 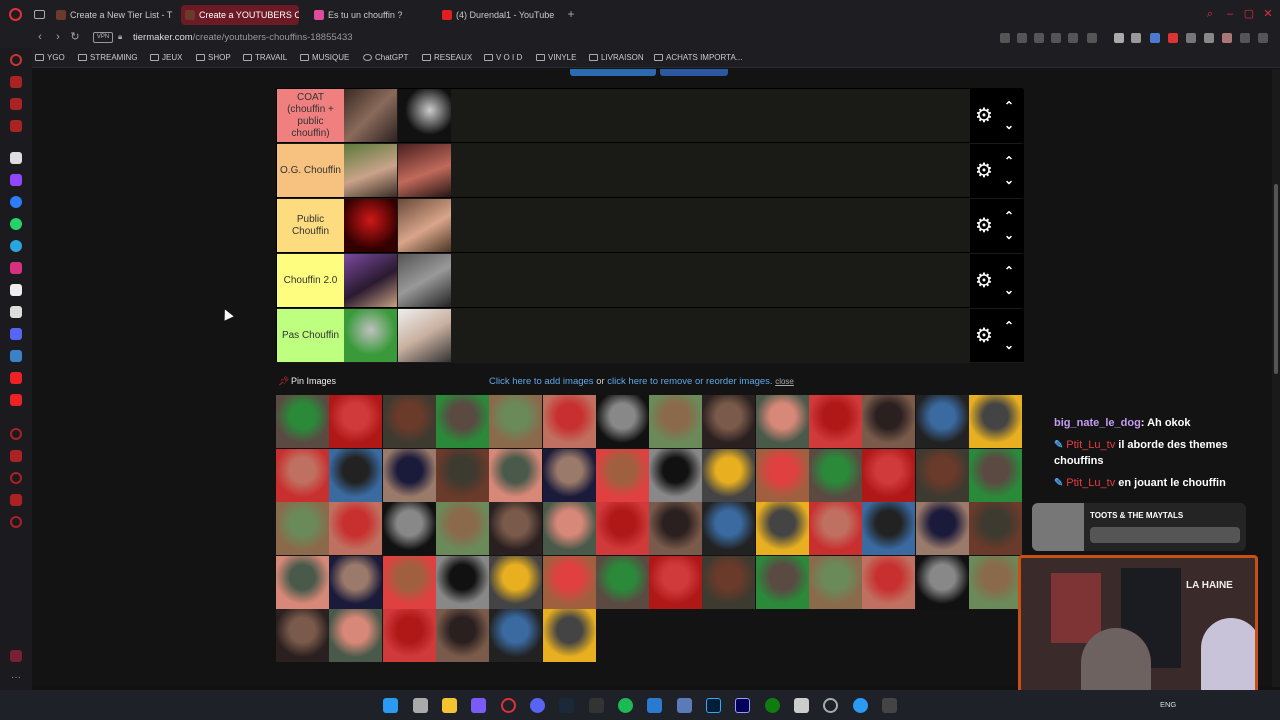 What do you see at coordinates (16, 268) in the screenshot?
I see `instagram-icon` at bounding box center [16, 268].